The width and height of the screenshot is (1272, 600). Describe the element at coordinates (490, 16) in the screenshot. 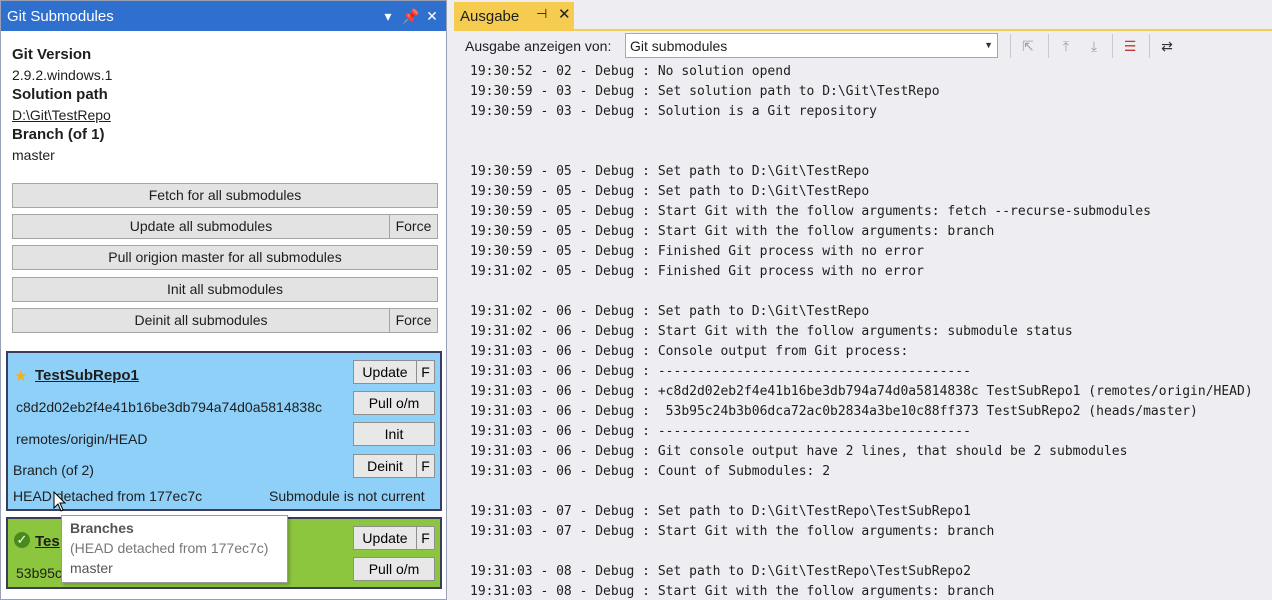

I see `tab-label: Ausgabe` at that location.